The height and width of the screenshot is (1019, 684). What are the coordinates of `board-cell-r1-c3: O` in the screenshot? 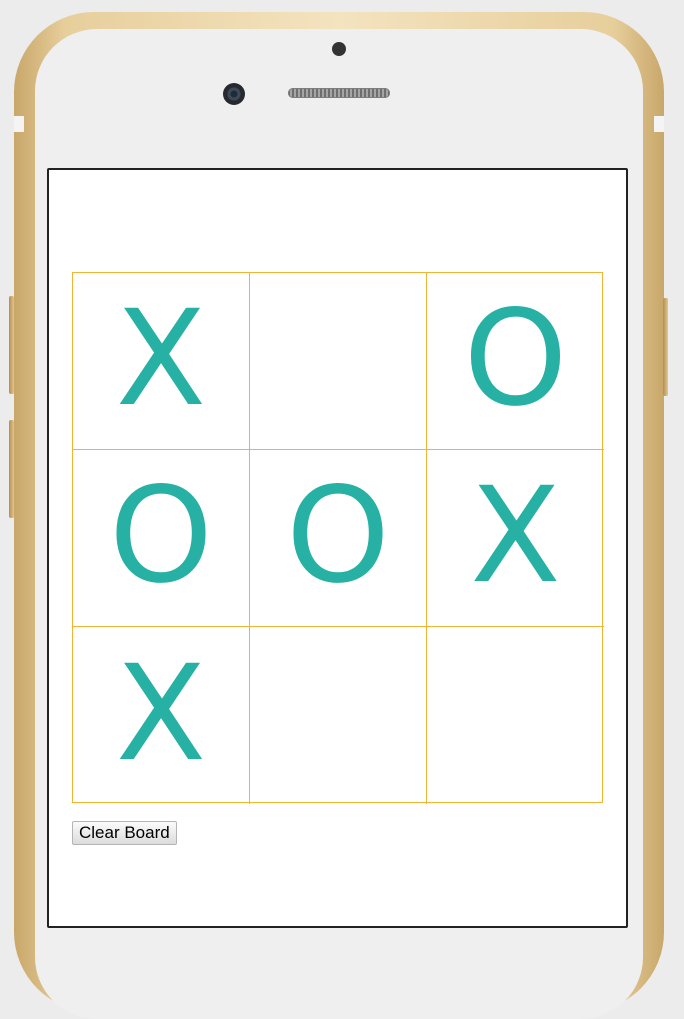 It's located at (515, 361).